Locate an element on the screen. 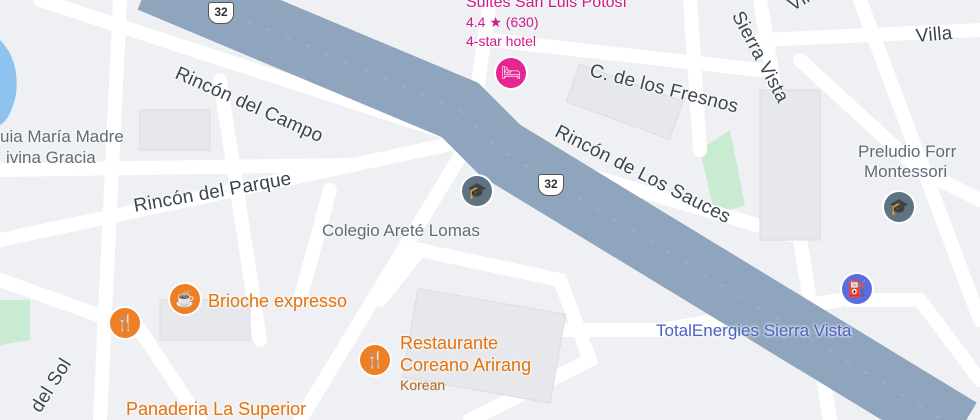 Image resolution: width=980 pixels, height=420 pixels. park-area is located at coordinates (15, 322).